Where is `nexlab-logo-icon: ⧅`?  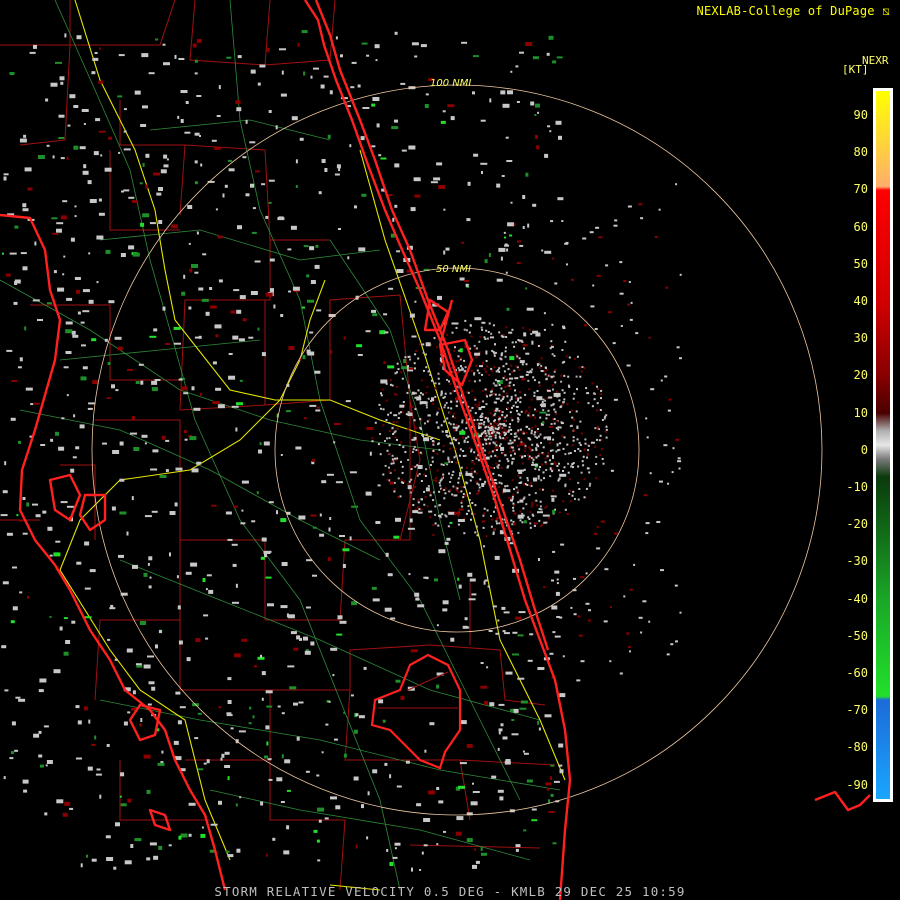 nexlab-logo-icon: ⧅ is located at coordinates (886, 11).